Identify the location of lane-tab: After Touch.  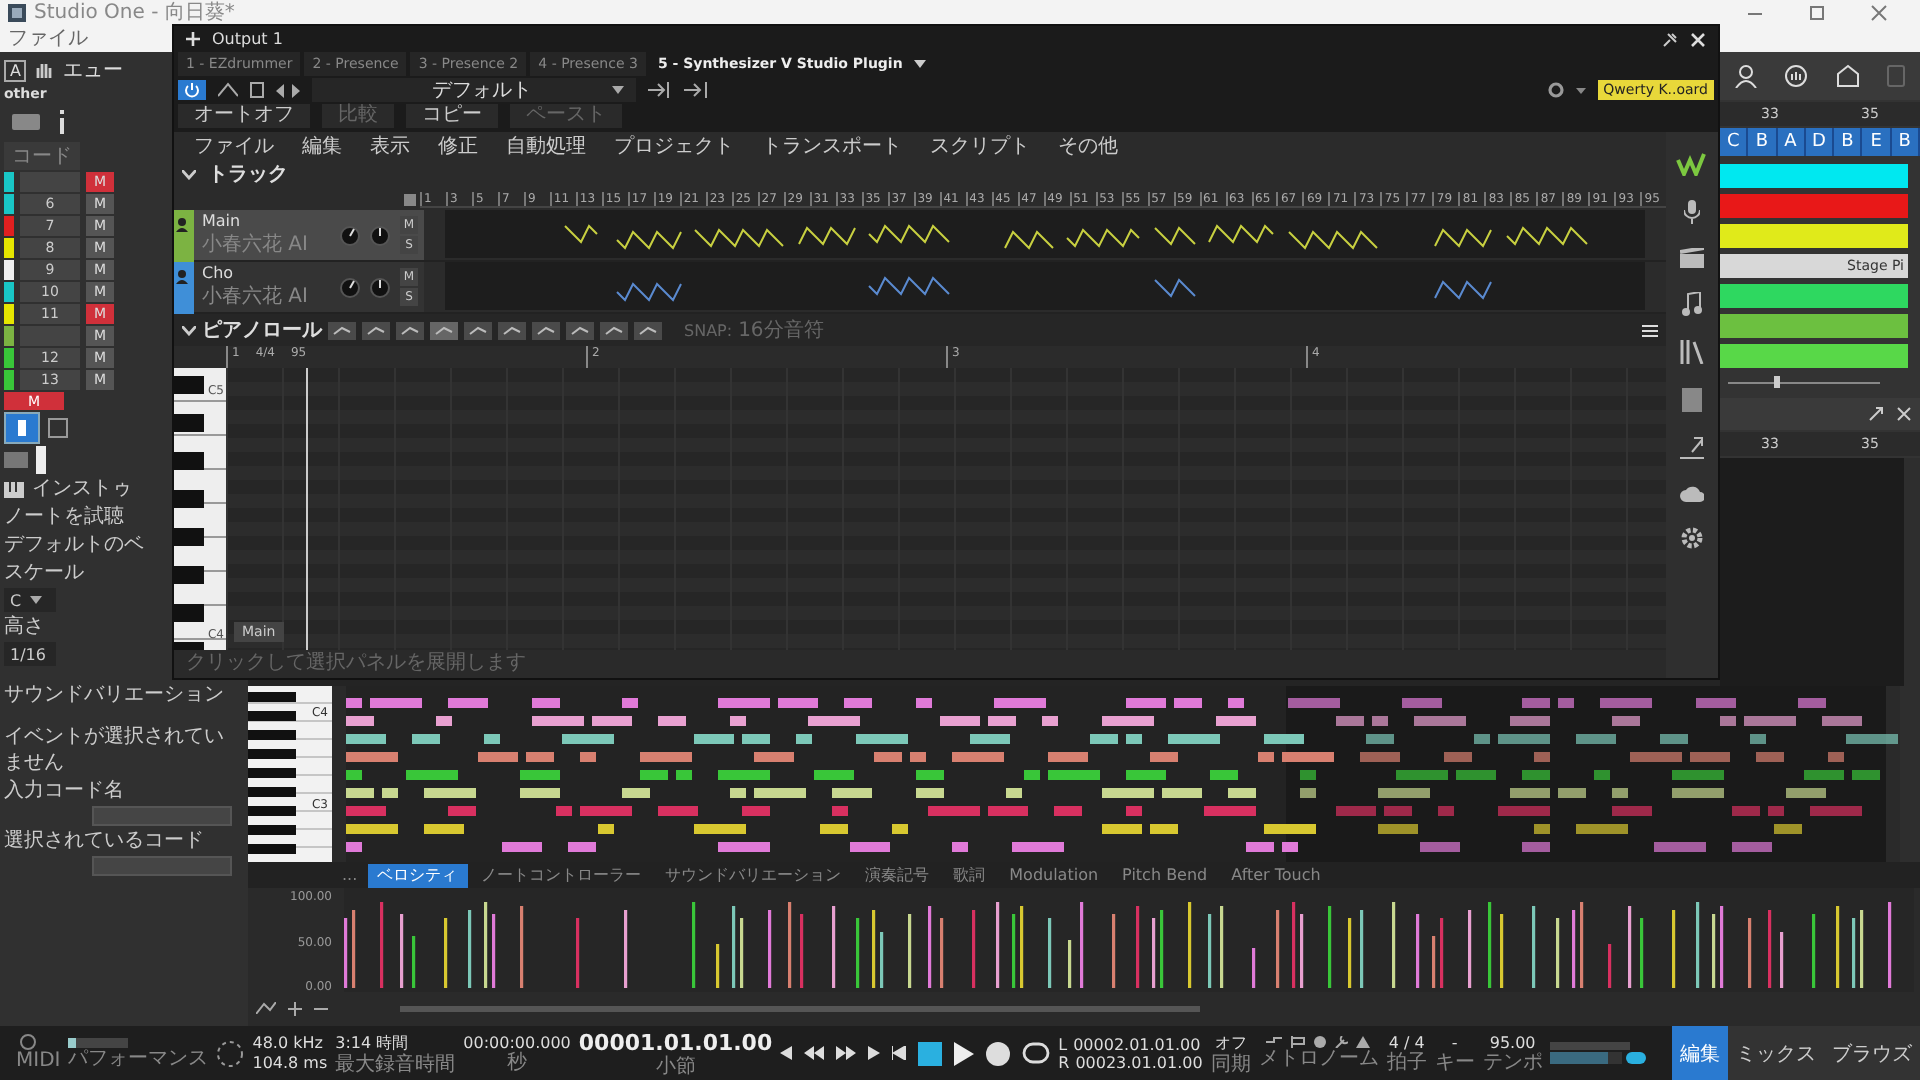
(1276, 875).